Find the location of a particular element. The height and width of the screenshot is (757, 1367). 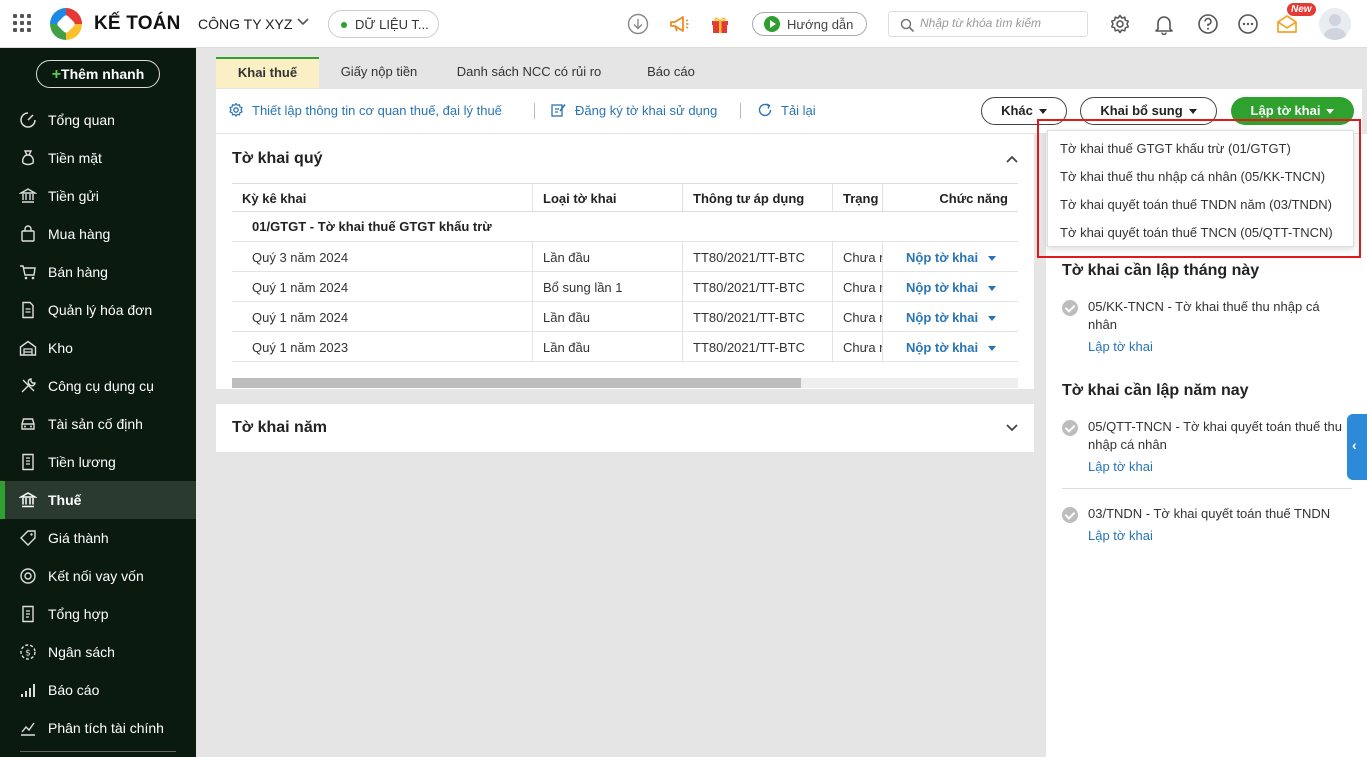

year-item-text: 03/TNDN - Tờ khai quyết toán thuế TNDN is located at coordinates (1209, 513).